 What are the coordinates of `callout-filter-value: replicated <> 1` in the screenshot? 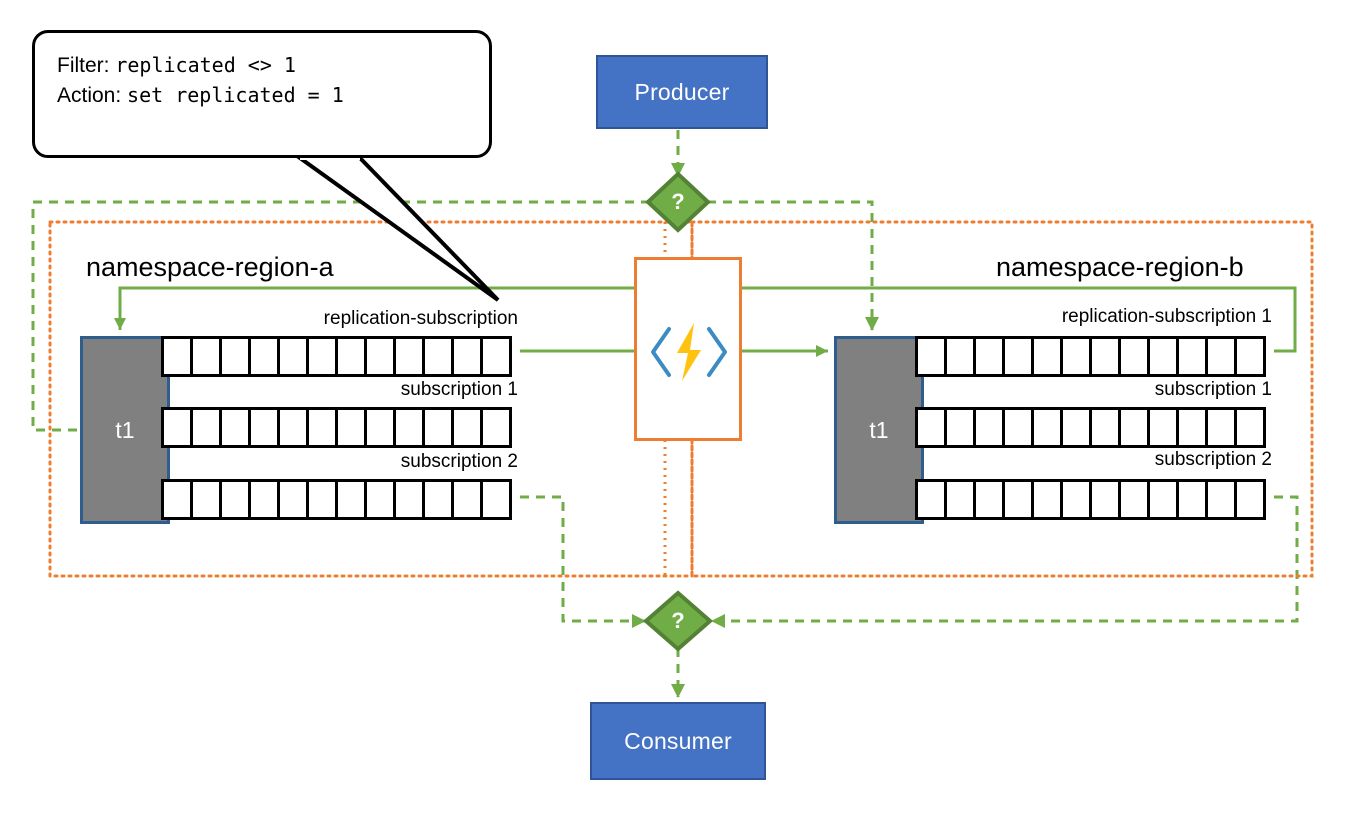 It's located at (205, 65).